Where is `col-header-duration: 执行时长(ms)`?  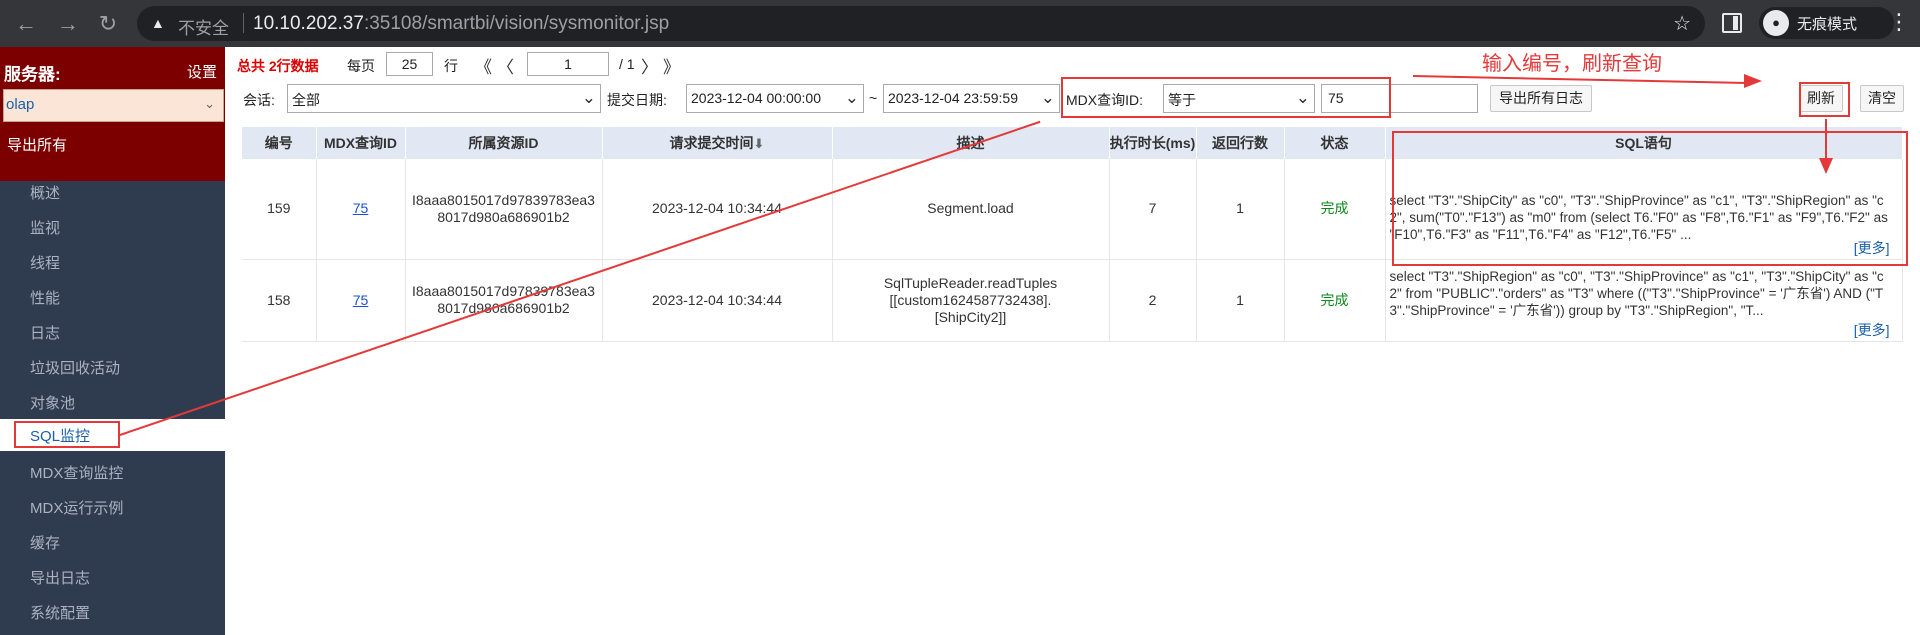 col-header-duration: 执行时长(ms) is located at coordinates (1153, 143).